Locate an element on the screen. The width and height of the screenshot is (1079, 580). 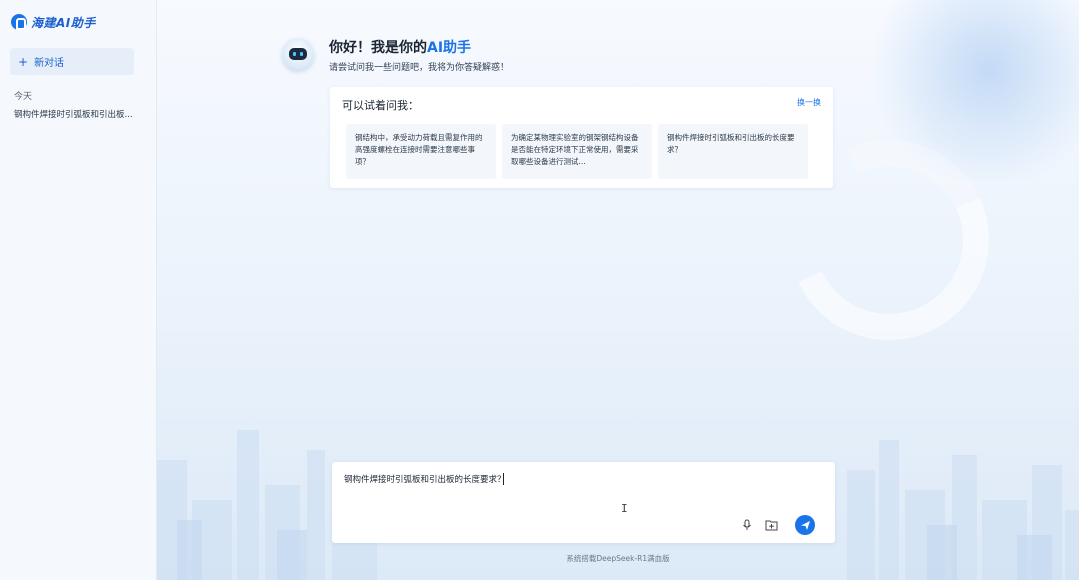
suggested-question: 钢结构中，承受动力荷载且需复作用的高强度螺栓在连接时需要注意哪些事项？ is located at coordinates (421, 151).